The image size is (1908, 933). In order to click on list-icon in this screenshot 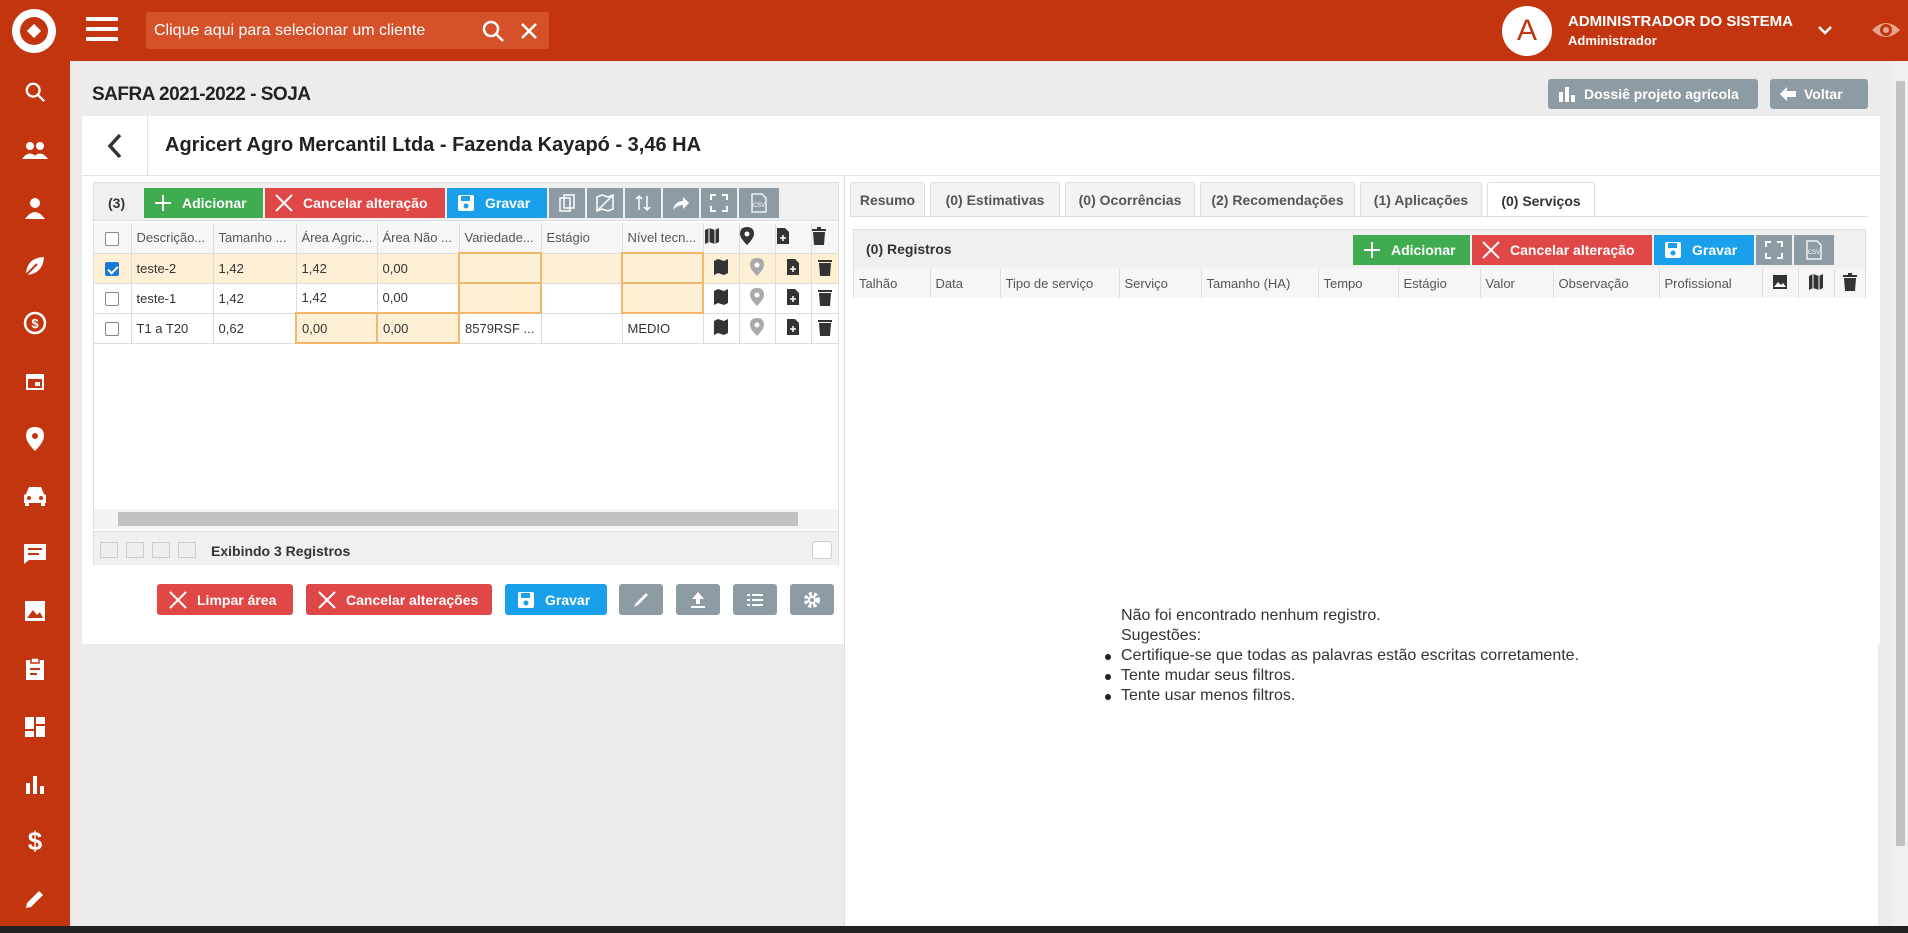, I will do `click(755, 599)`.